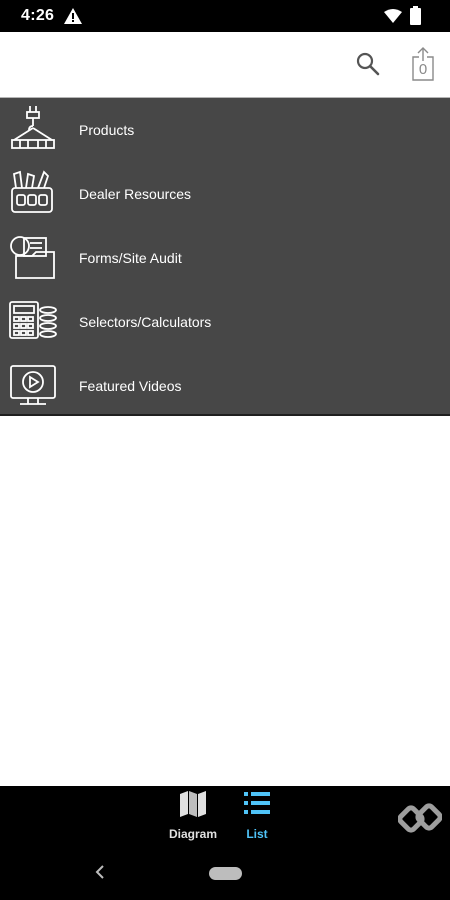 This screenshot has height=900, width=450. I want to click on menu-item-label: Featured Videos, so click(130, 386).